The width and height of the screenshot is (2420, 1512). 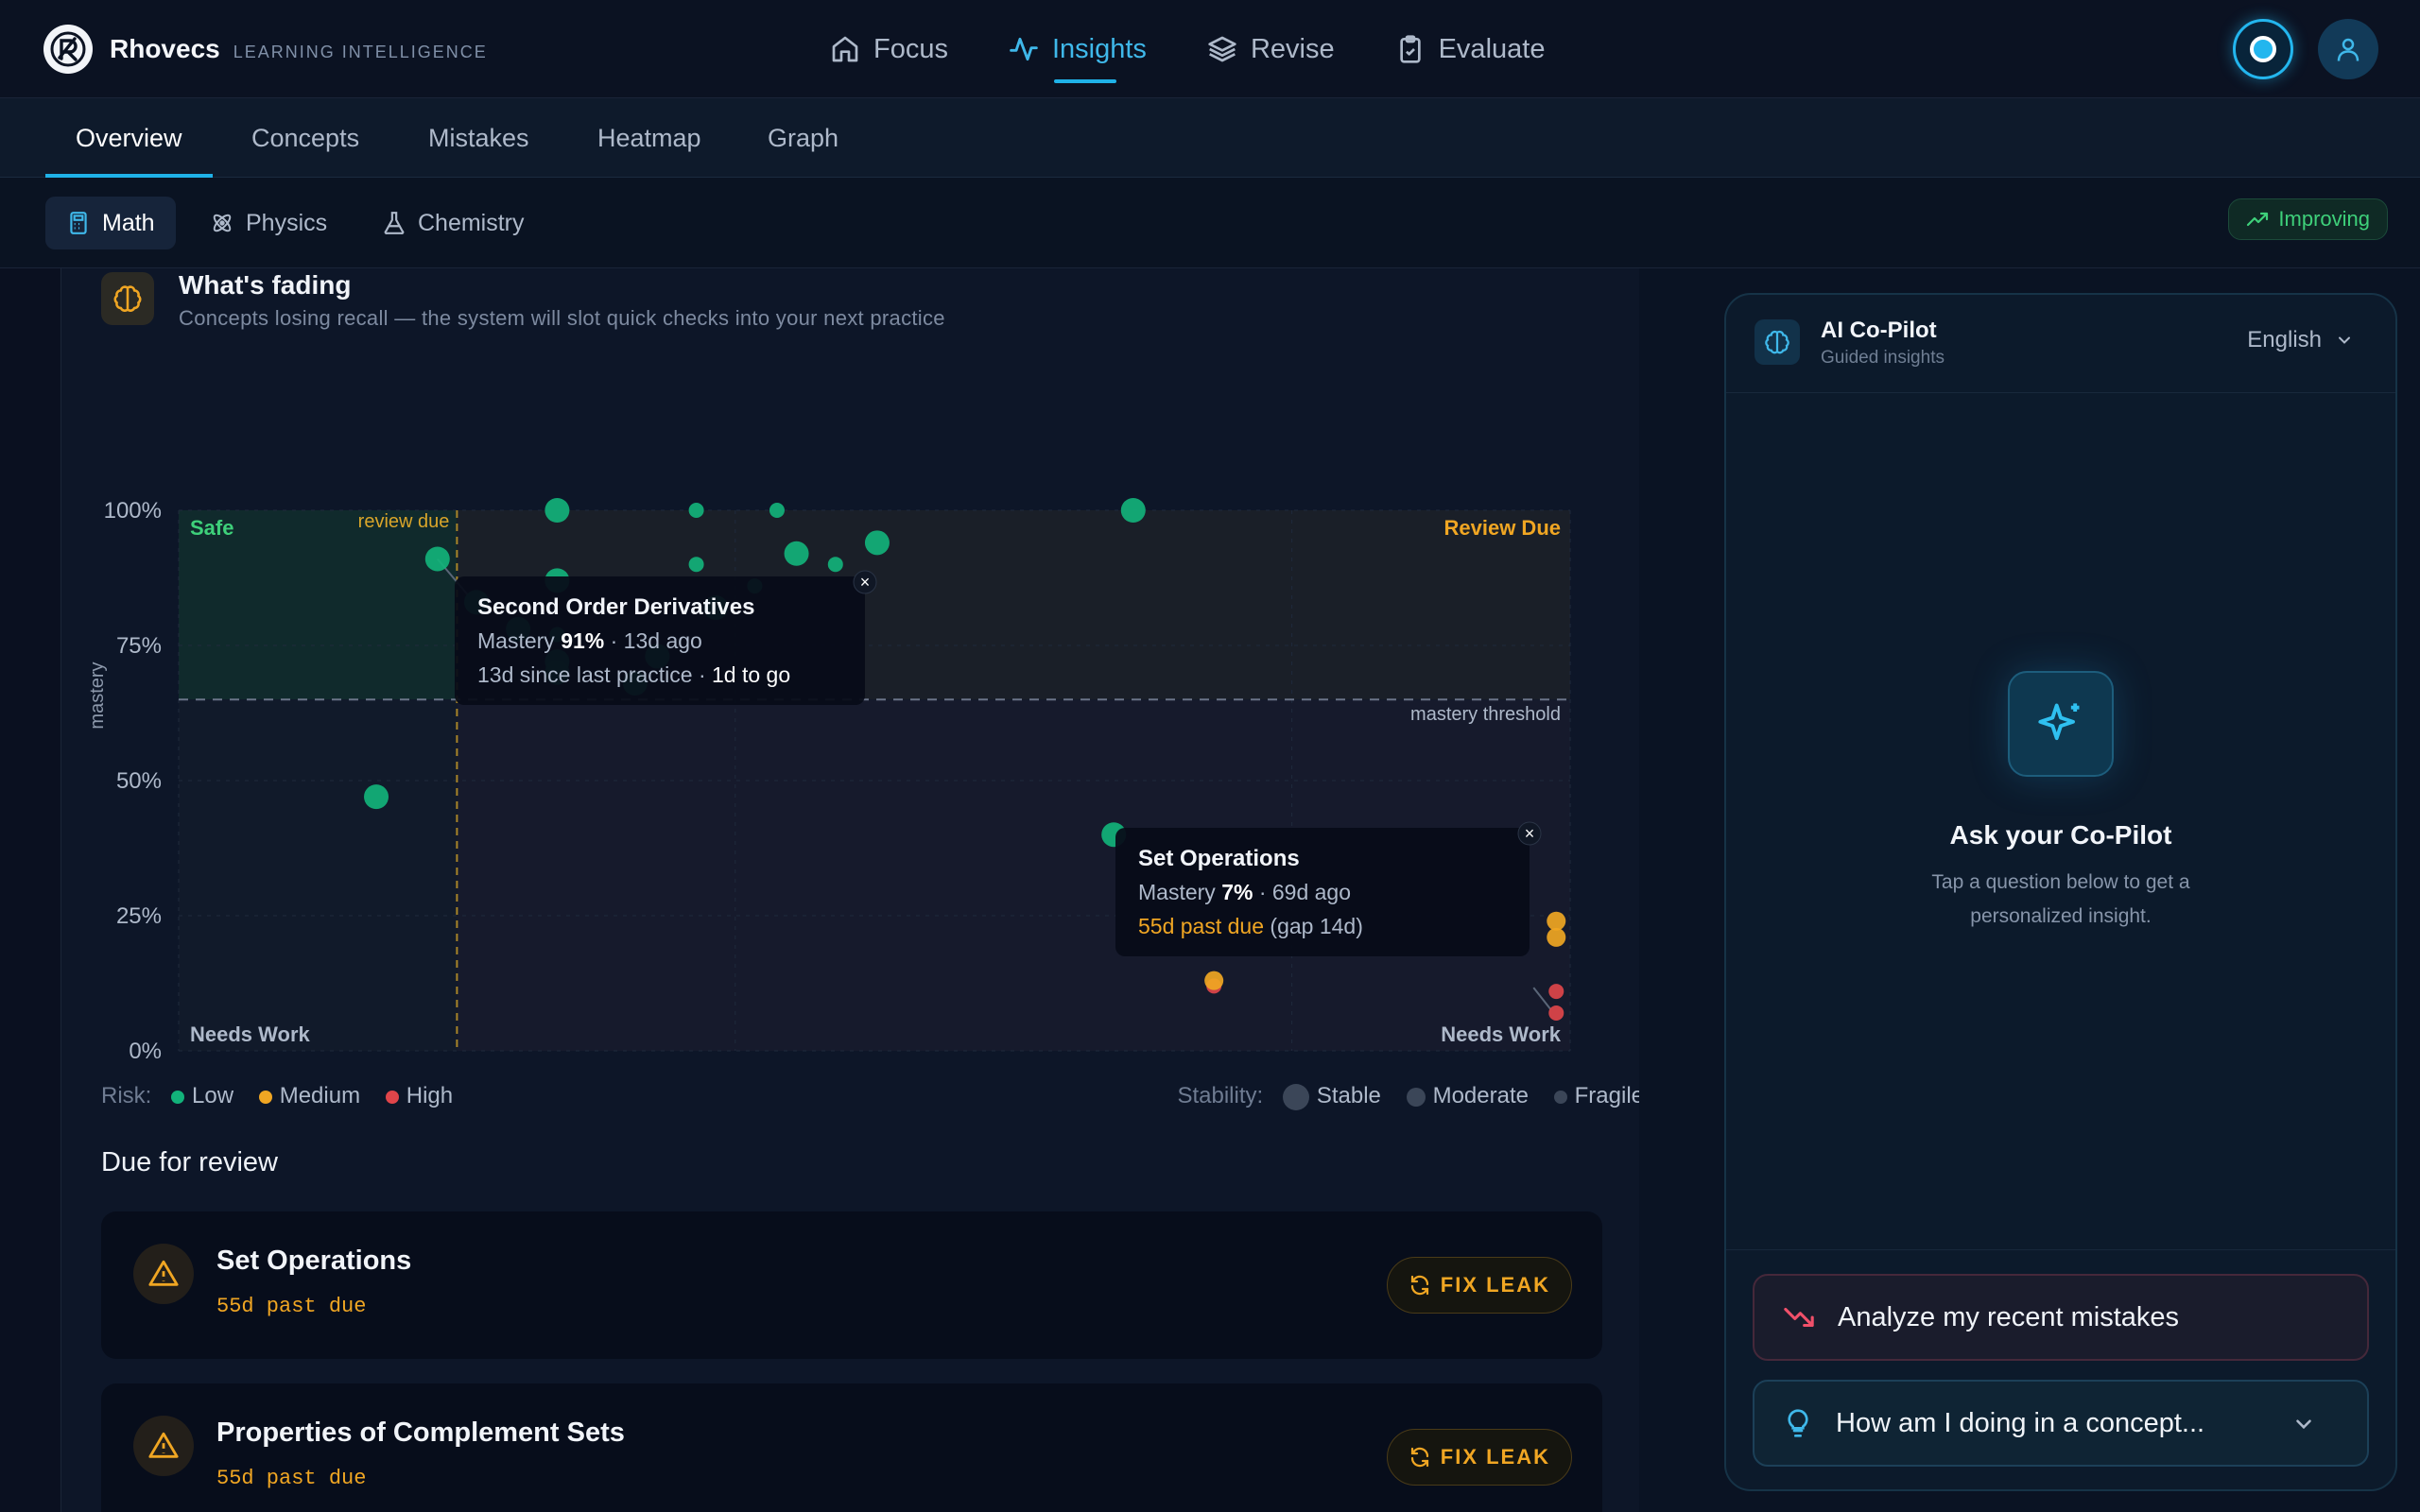 I want to click on user-button, so click(x=2348, y=49).